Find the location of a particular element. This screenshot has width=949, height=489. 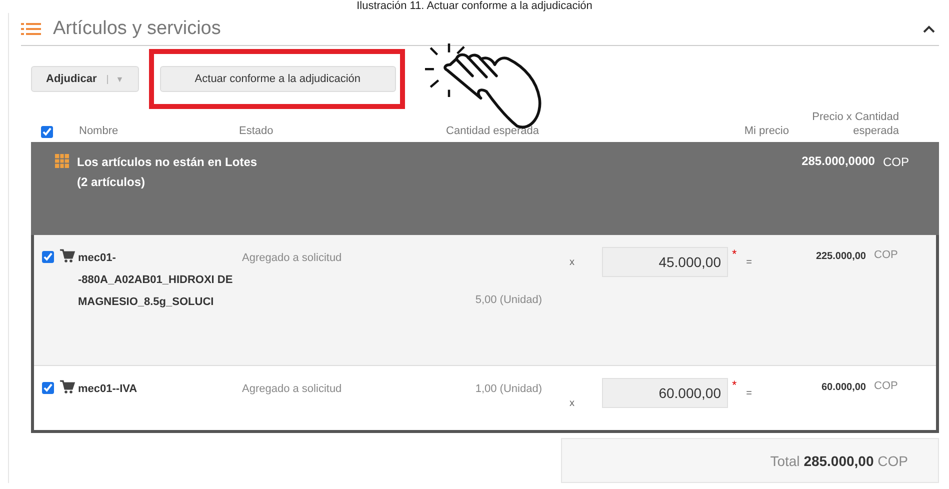

price-field: 60.000,00 is located at coordinates (665, 393).